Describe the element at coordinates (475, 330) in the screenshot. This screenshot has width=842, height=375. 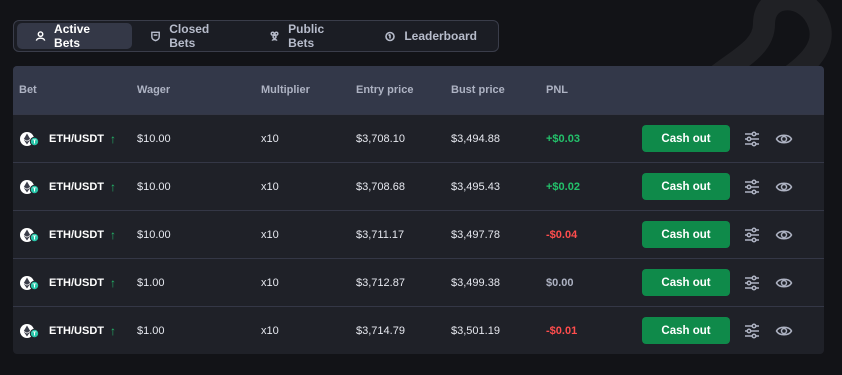
I see `bust-price-cell: $3,501.19` at that location.